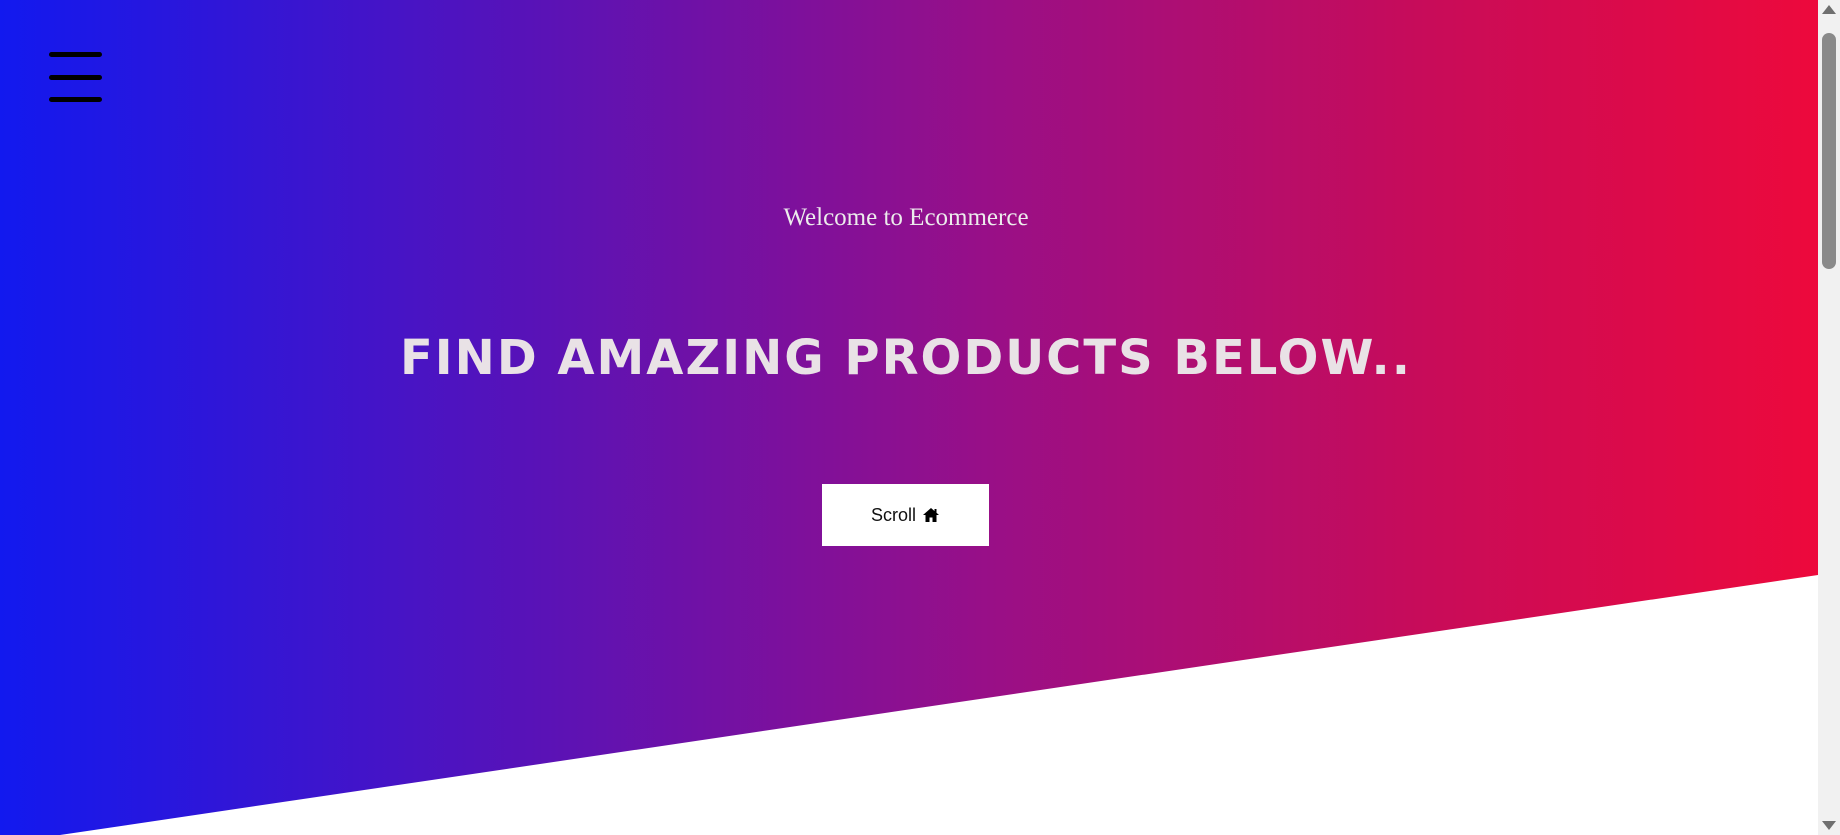 This screenshot has height=835, width=1840. What do you see at coordinates (1829, 9) in the screenshot?
I see `scroll-up-arrow-icon` at bounding box center [1829, 9].